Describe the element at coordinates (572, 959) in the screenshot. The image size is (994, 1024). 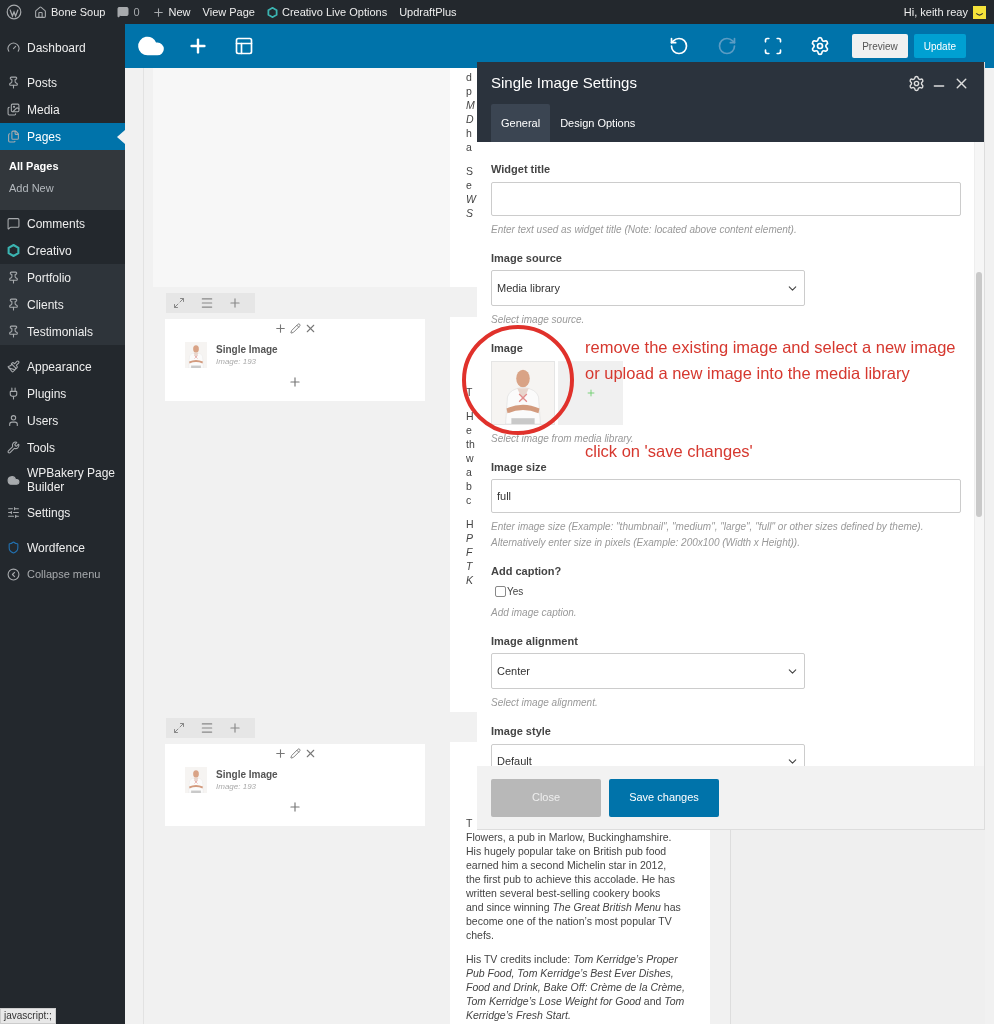
I see `text-line: His TV credits include: Tom Kerridge’s Proper` at that location.